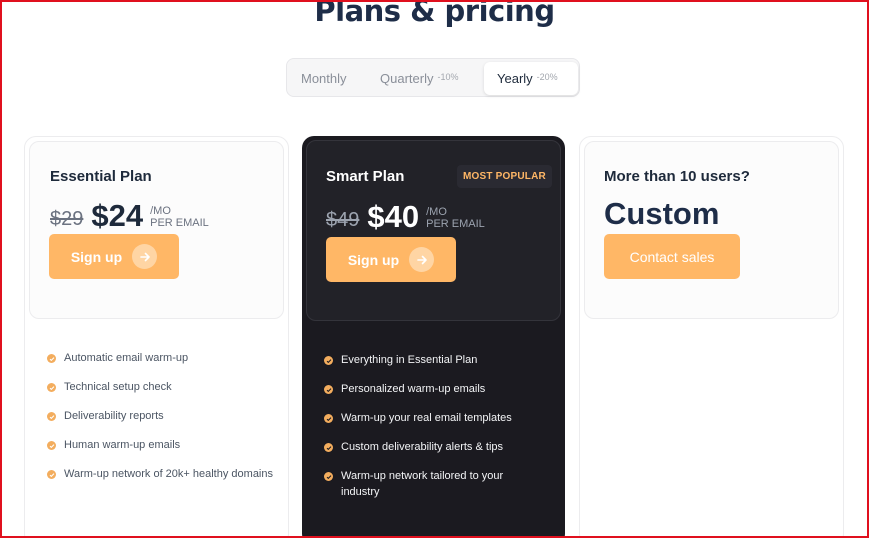 Image resolution: width=869 pixels, height=538 pixels. Describe the element at coordinates (448, 76) in the screenshot. I see `discount-label: -10%` at that location.